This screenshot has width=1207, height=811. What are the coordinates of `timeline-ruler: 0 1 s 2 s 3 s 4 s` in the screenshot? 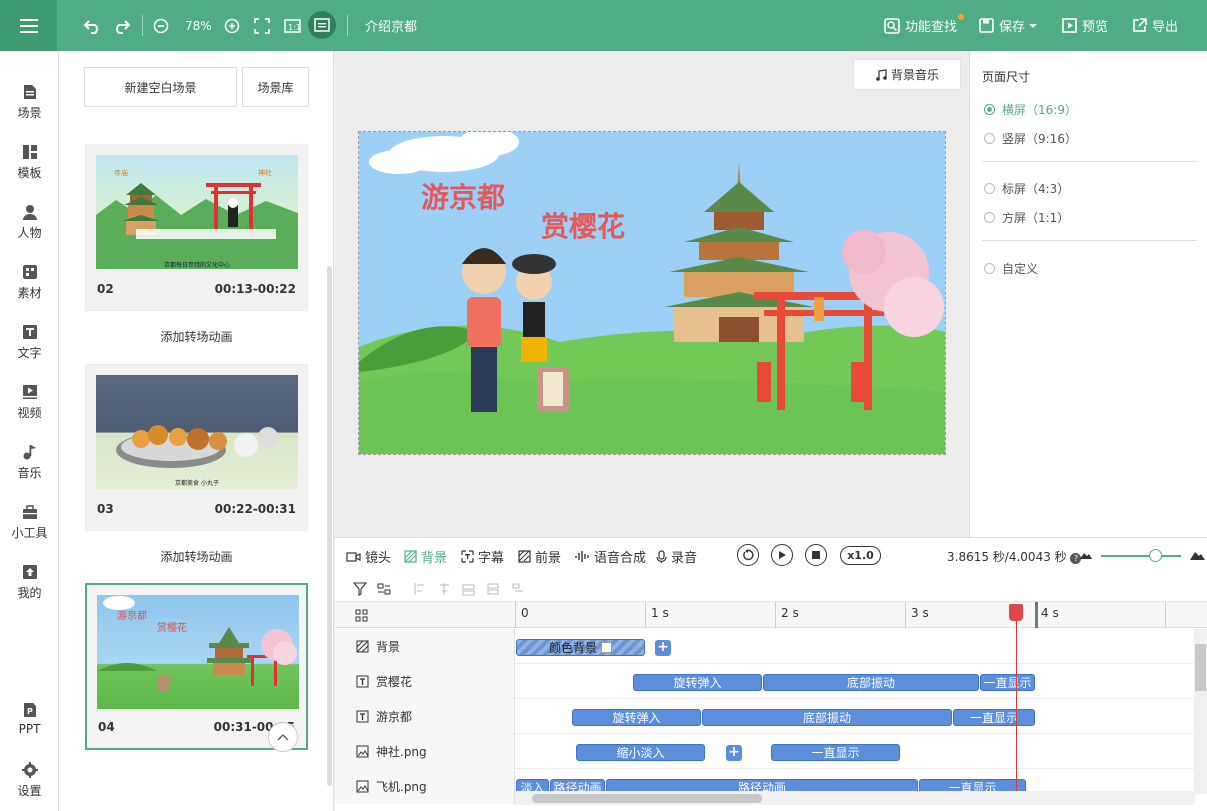 It's located at (771, 615).